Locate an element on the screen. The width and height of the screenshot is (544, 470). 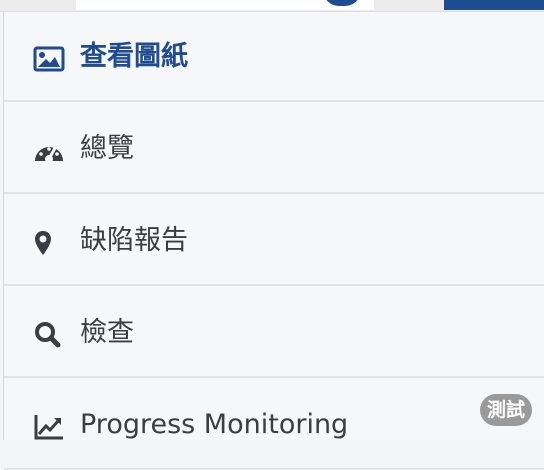
sidebar-item-label: 檢查 is located at coordinates (107, 332).